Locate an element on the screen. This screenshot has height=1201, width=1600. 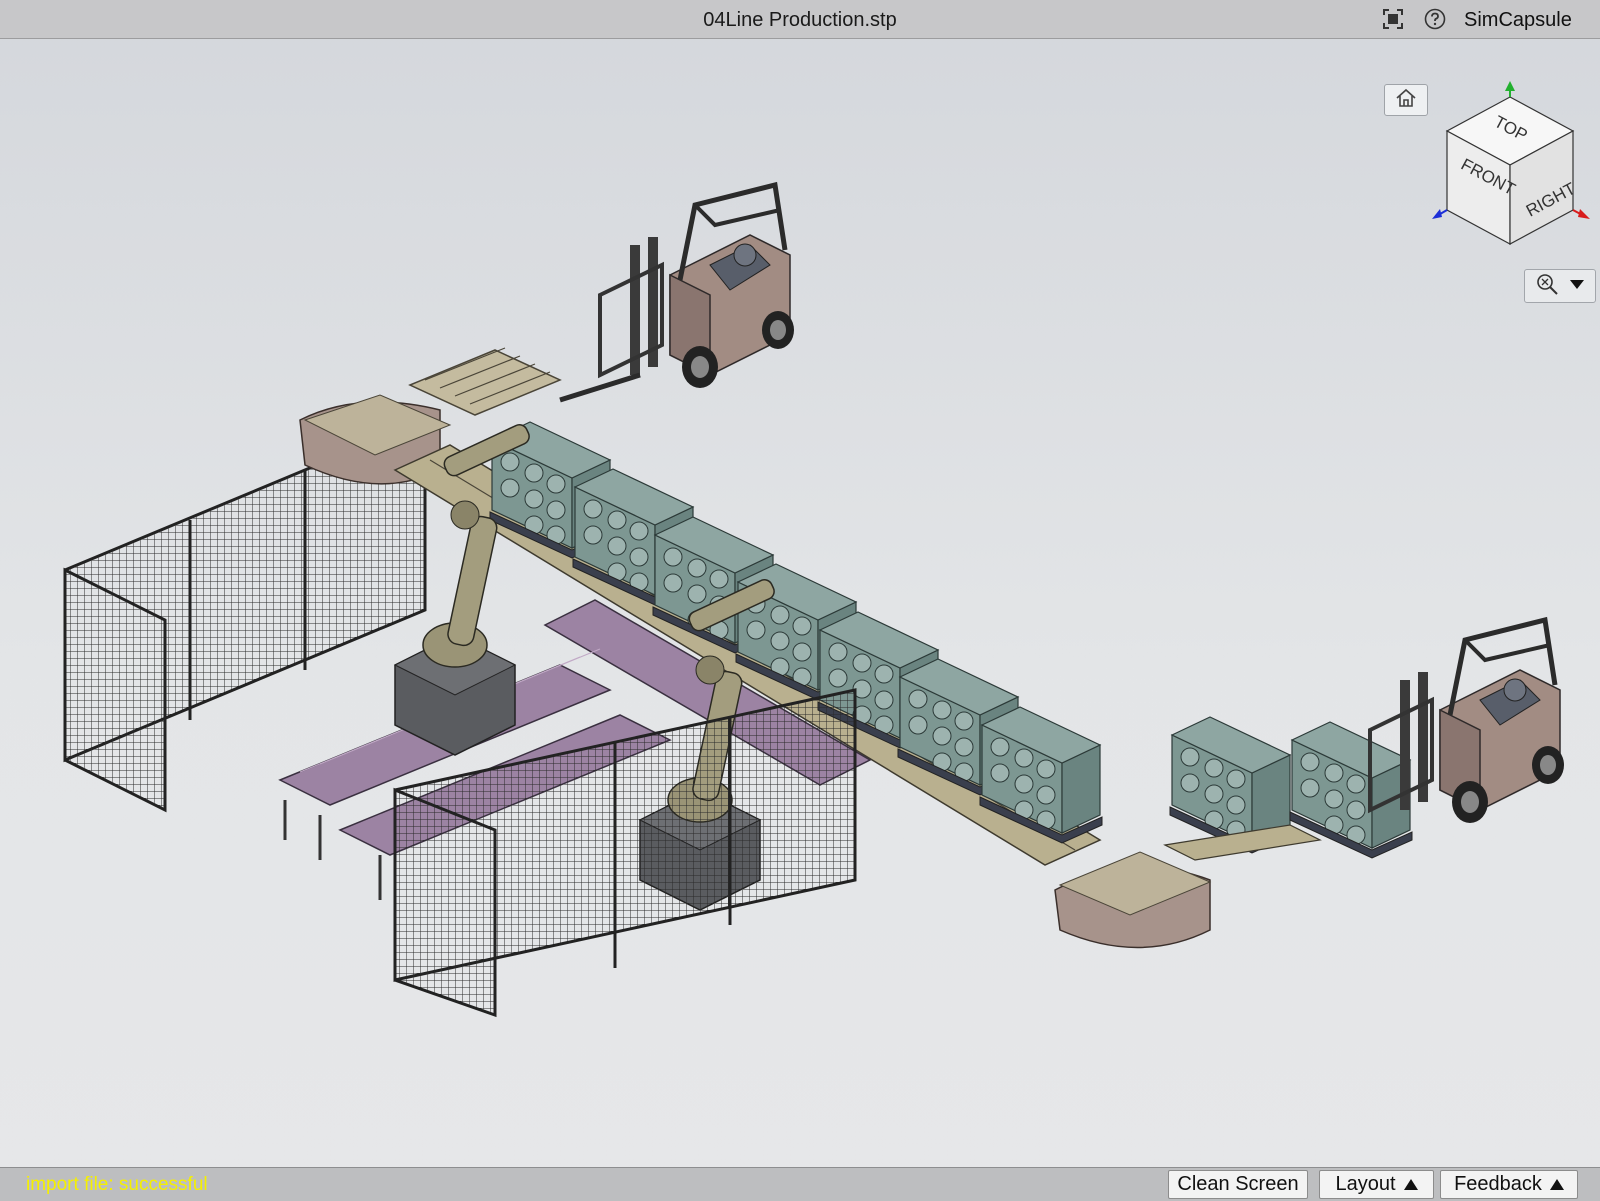
feedback-button: Feedback is located at coordinates (1509, 1184).